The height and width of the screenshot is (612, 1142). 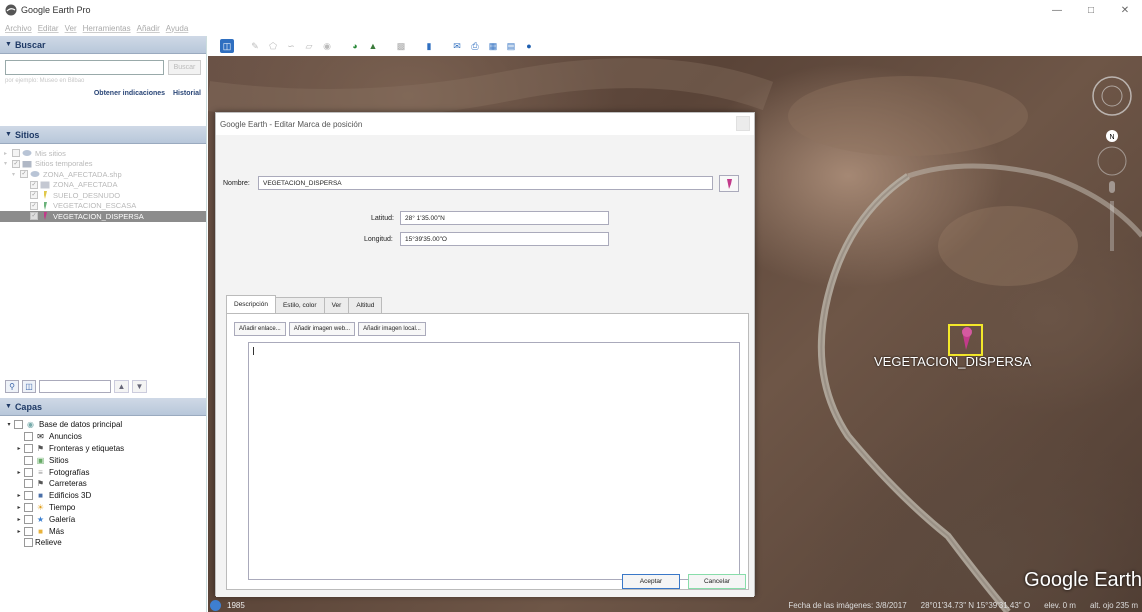 What do you see at coordinates (121, 386) in the screenshot?
I see `arrow-up-icon: ▲` at bounding box center [121, 386].